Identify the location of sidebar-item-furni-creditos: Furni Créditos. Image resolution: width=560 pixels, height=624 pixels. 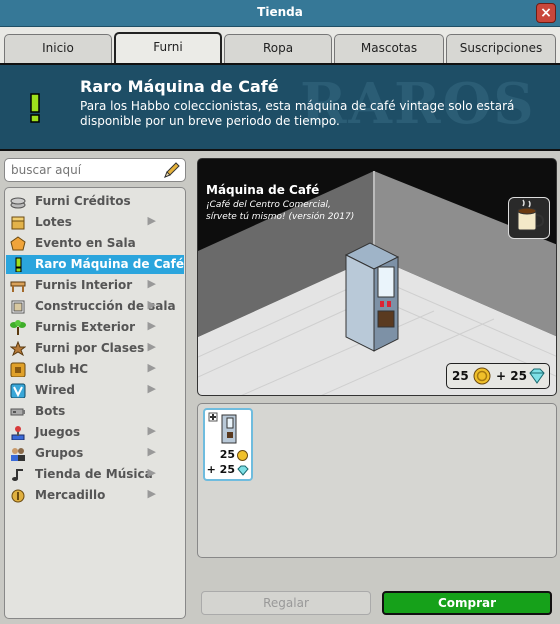
(95, 201).